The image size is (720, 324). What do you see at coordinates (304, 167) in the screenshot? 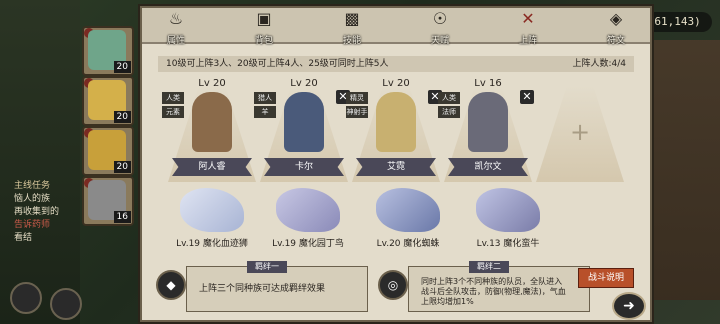
I see `member-name: 卡尔` at bounding box center [304, 167].